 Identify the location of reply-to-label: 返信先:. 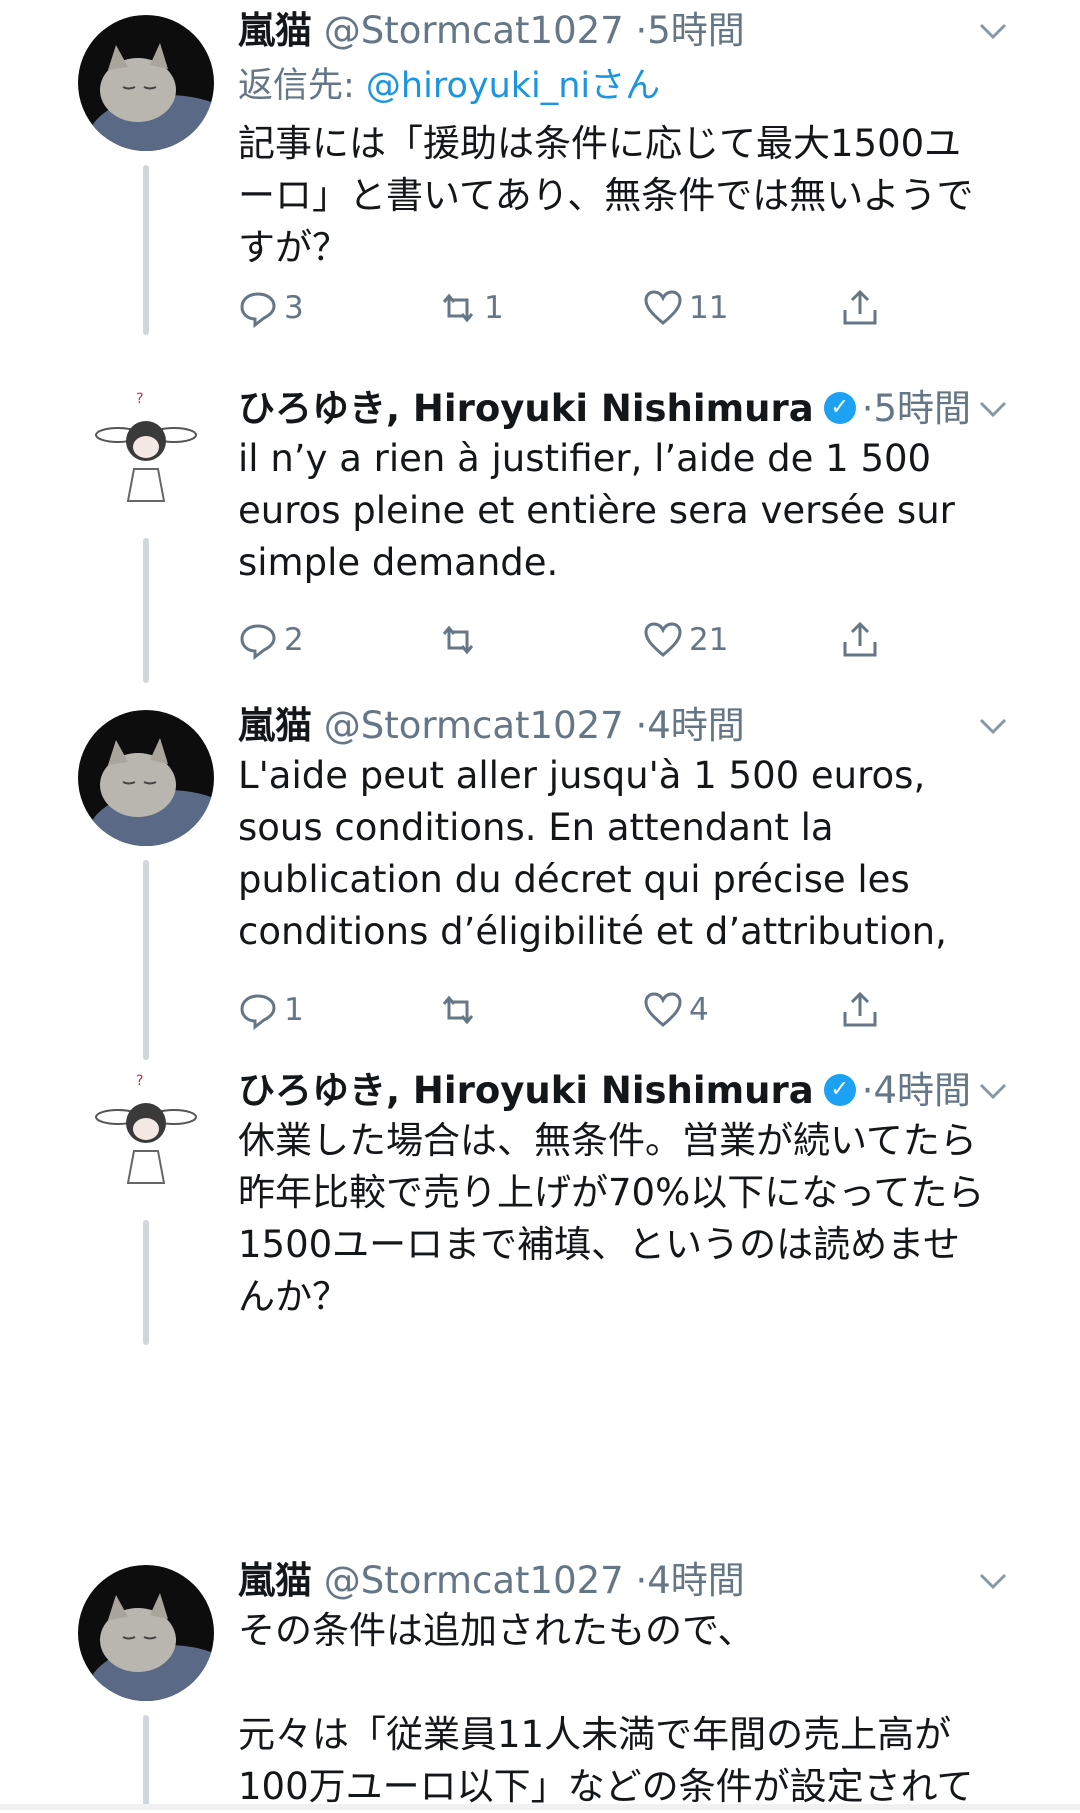
(302, 86).